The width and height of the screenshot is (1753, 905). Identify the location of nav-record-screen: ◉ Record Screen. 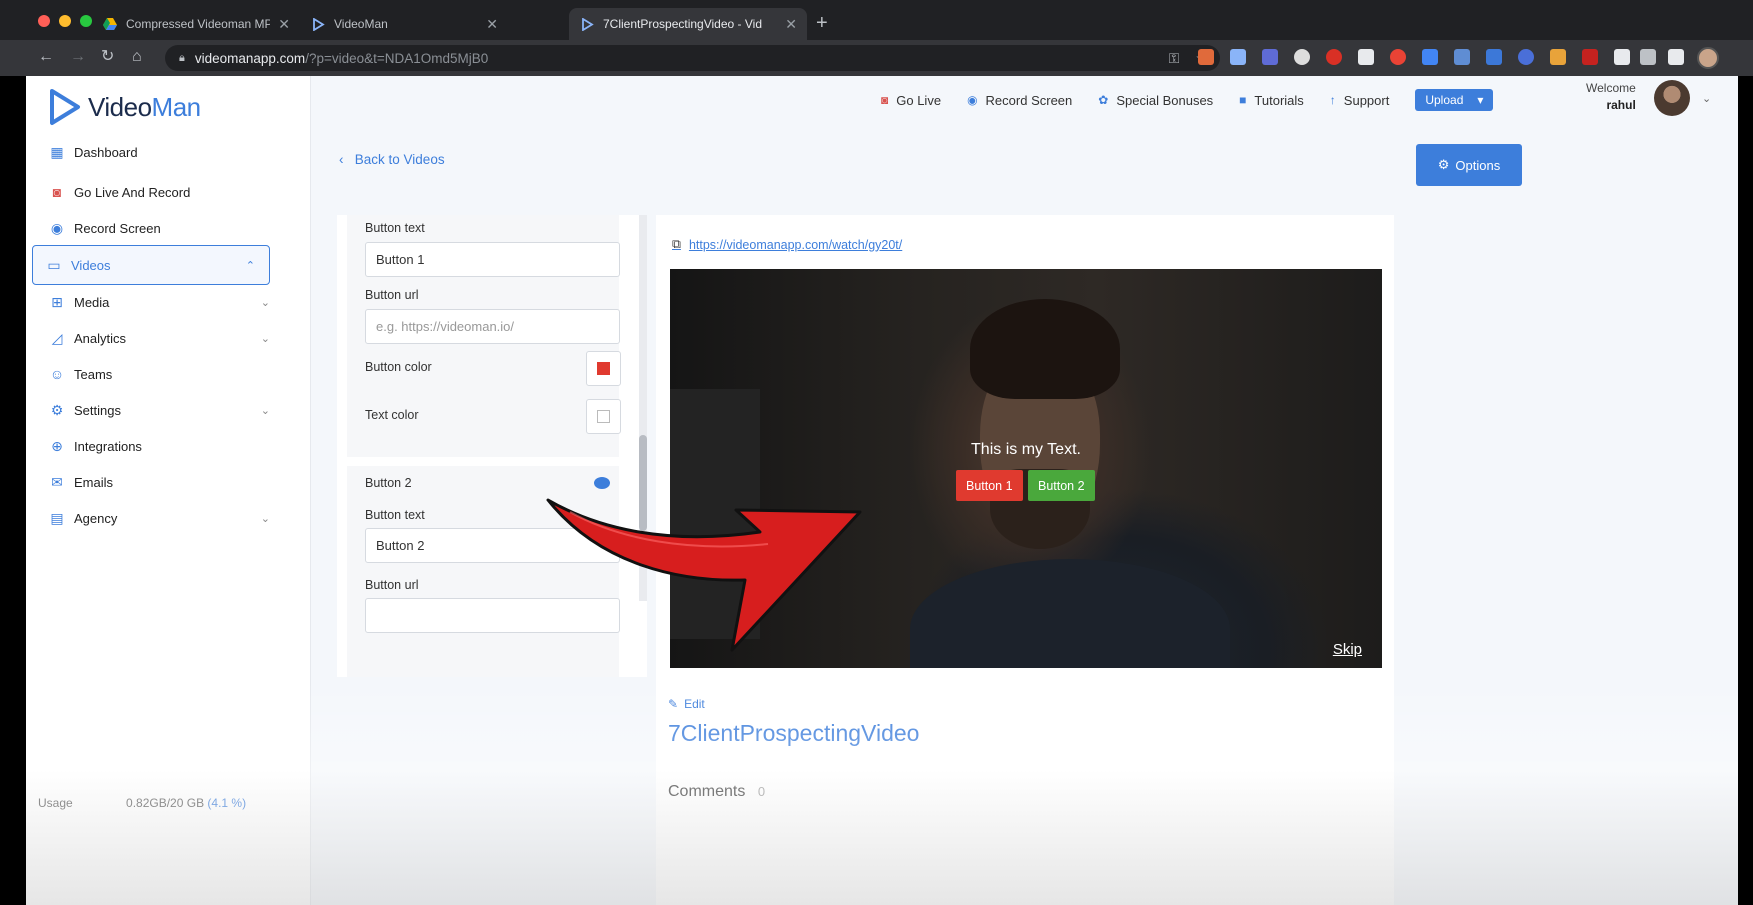
(1019, 100).